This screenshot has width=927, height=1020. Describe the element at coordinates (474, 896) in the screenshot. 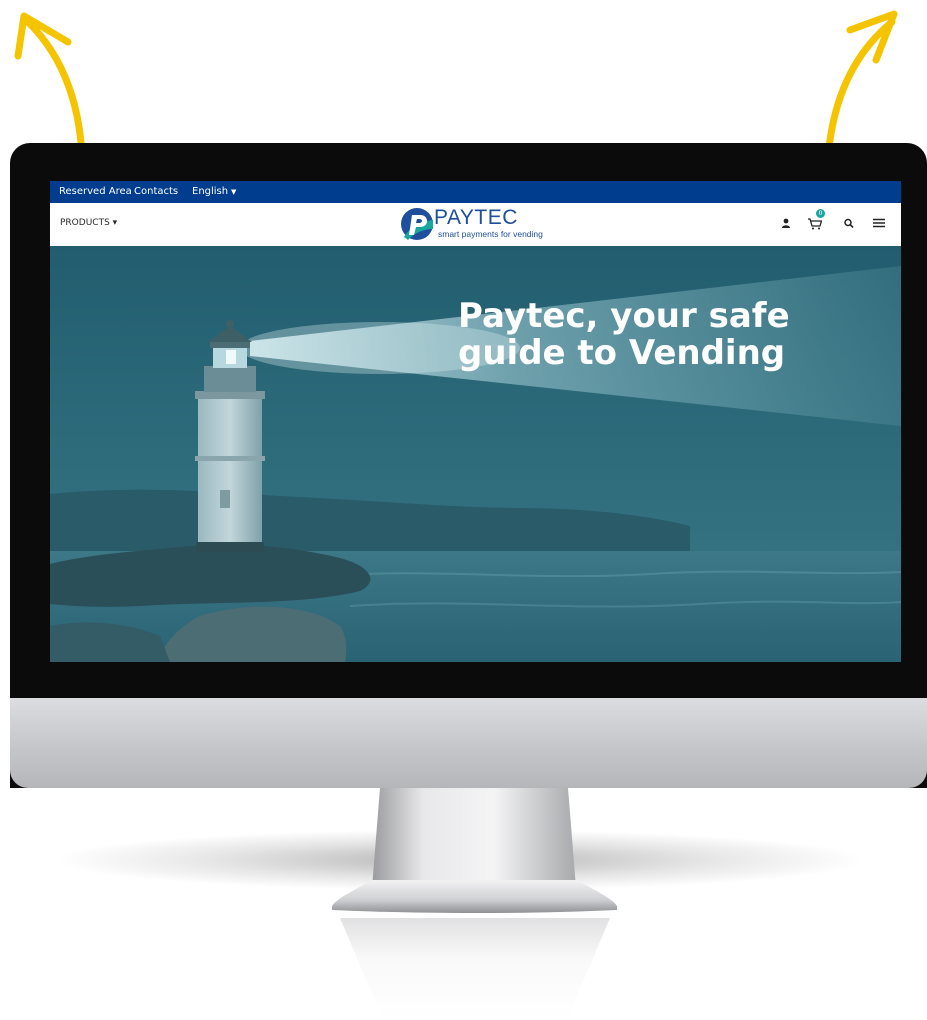

I see `monitor-base` at that location.